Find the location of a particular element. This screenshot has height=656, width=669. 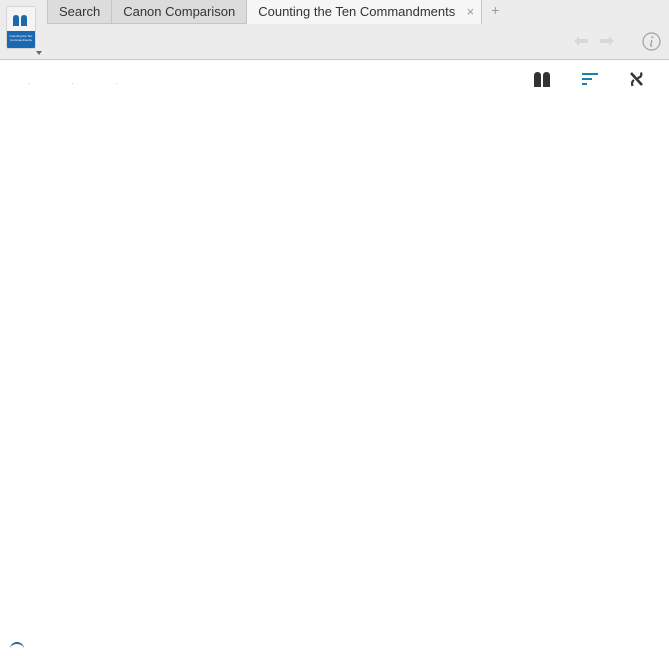

arrow-right-icon is located at coordinates (607, 41).